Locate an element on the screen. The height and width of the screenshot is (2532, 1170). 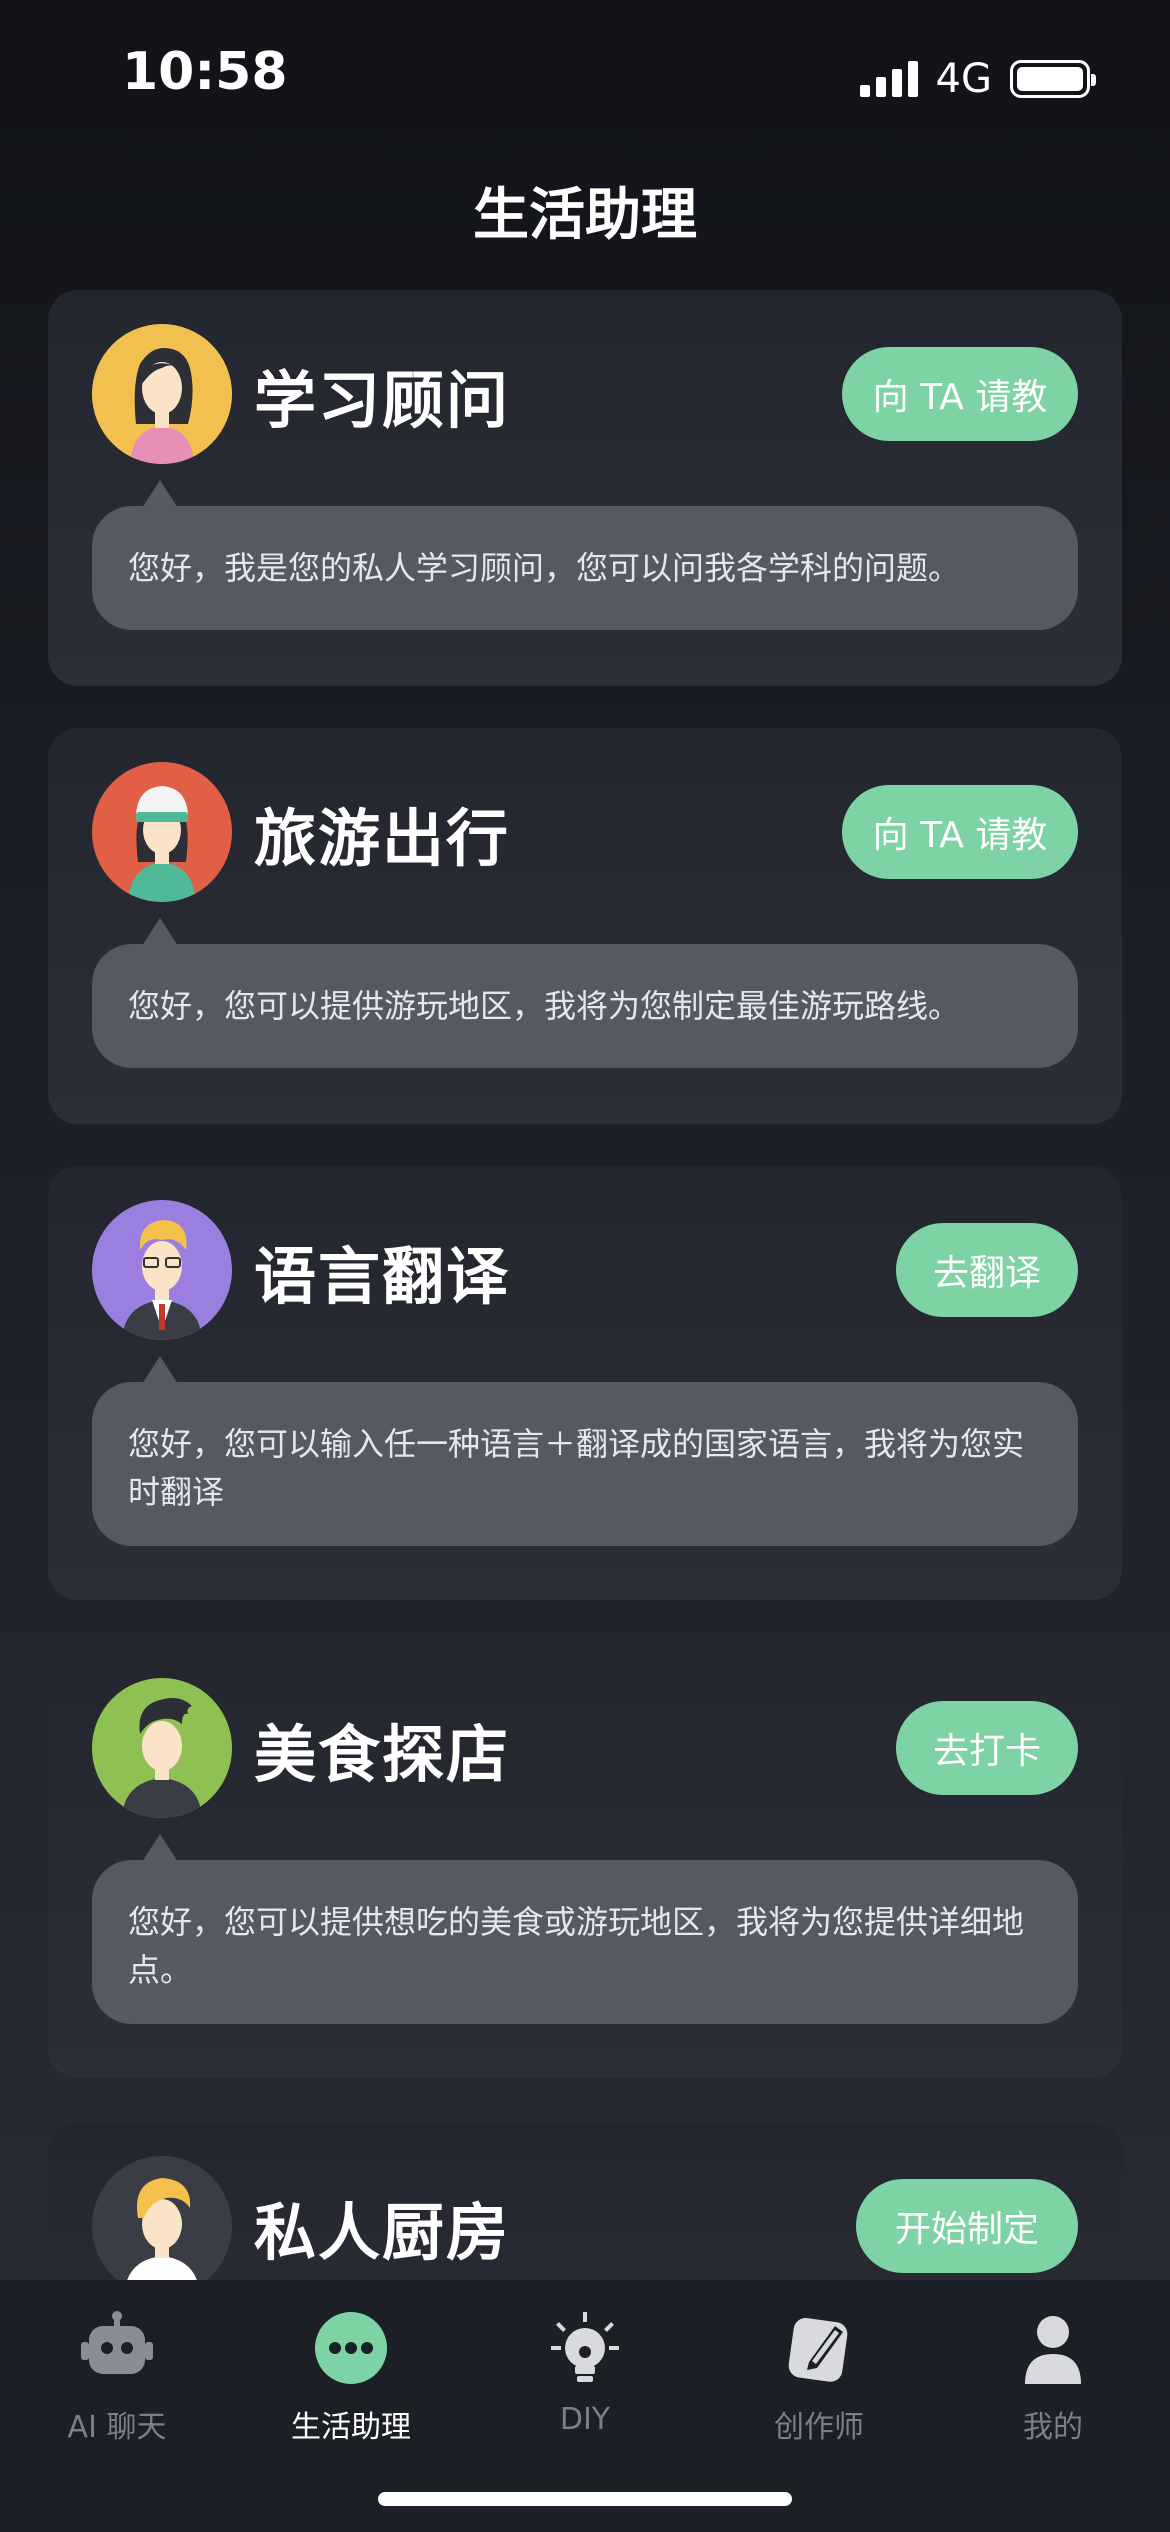
start-plan-button: 开始制定 is located at coordinates (967, 2226).